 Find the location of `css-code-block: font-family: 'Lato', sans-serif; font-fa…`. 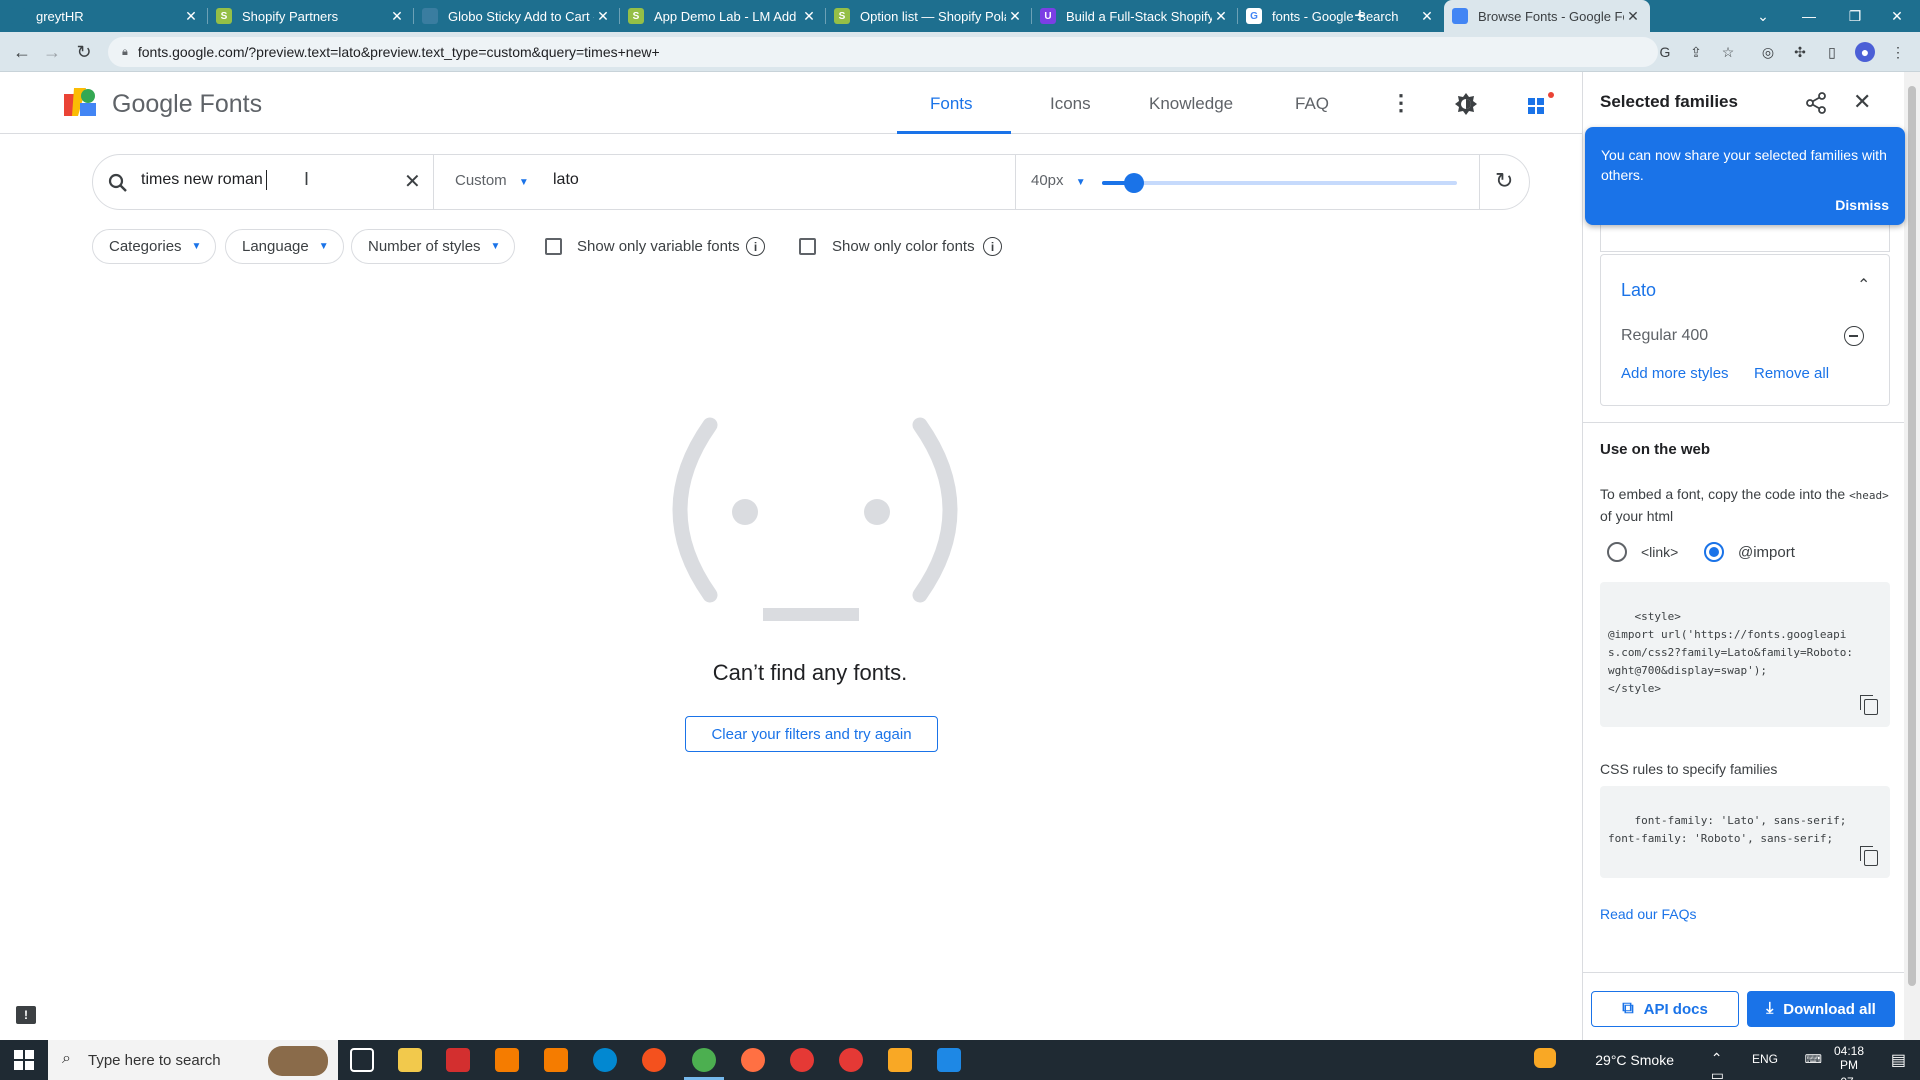

css-code-block: font-family: 'Lato', sans-serif; font-fa… is located at coordinates (1745, 832).